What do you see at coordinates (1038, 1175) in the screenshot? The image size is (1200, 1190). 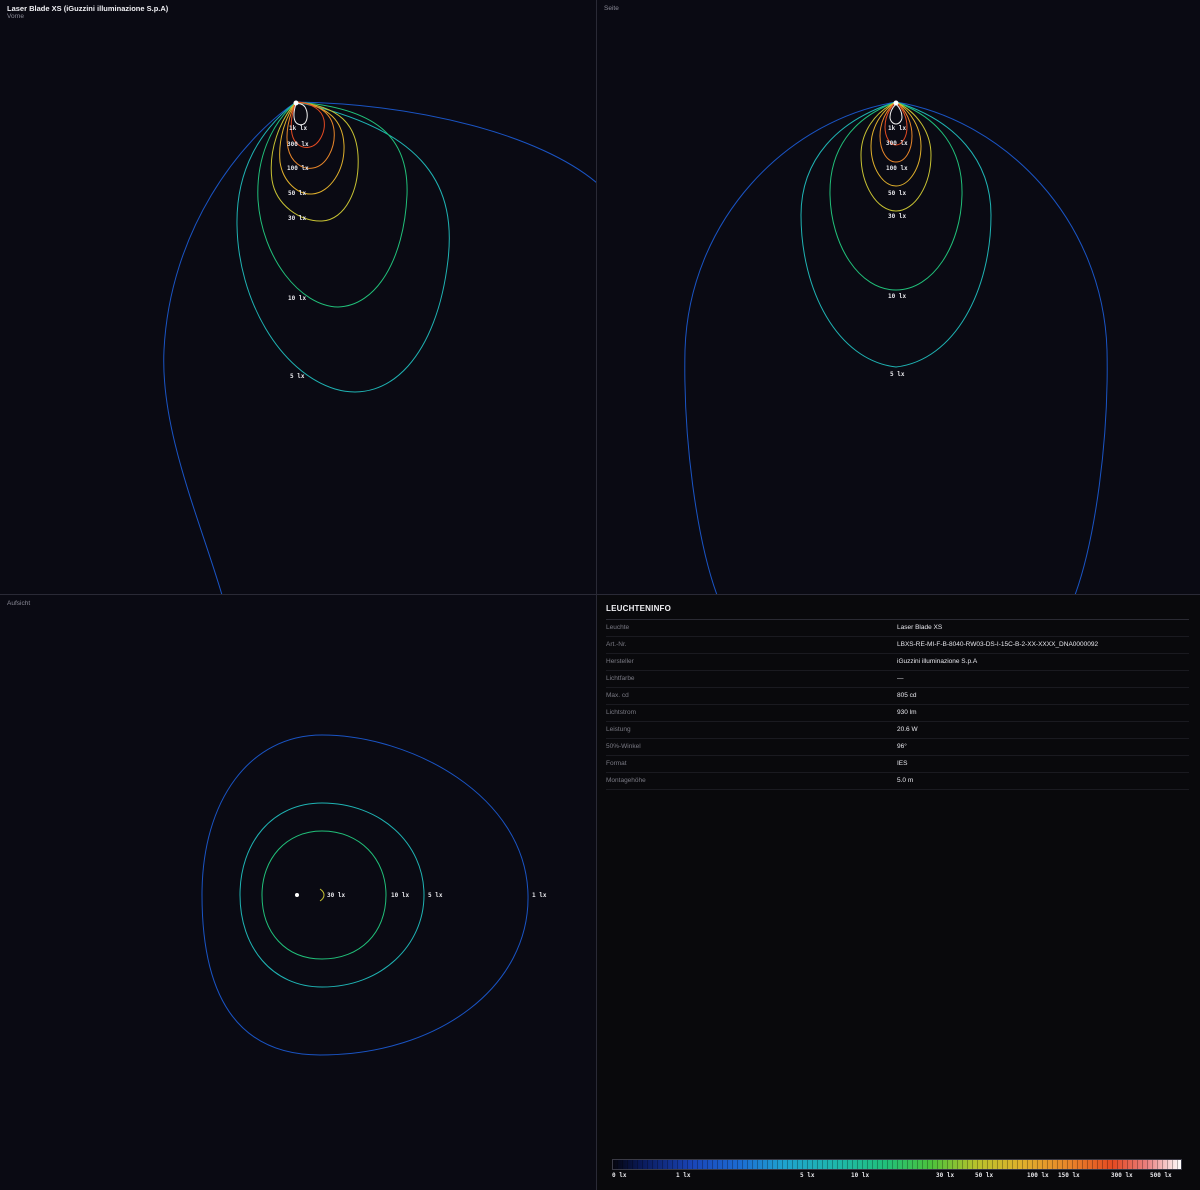 I see `legend-tick-label: 100 lx` at bounding box center [1038, 1175].